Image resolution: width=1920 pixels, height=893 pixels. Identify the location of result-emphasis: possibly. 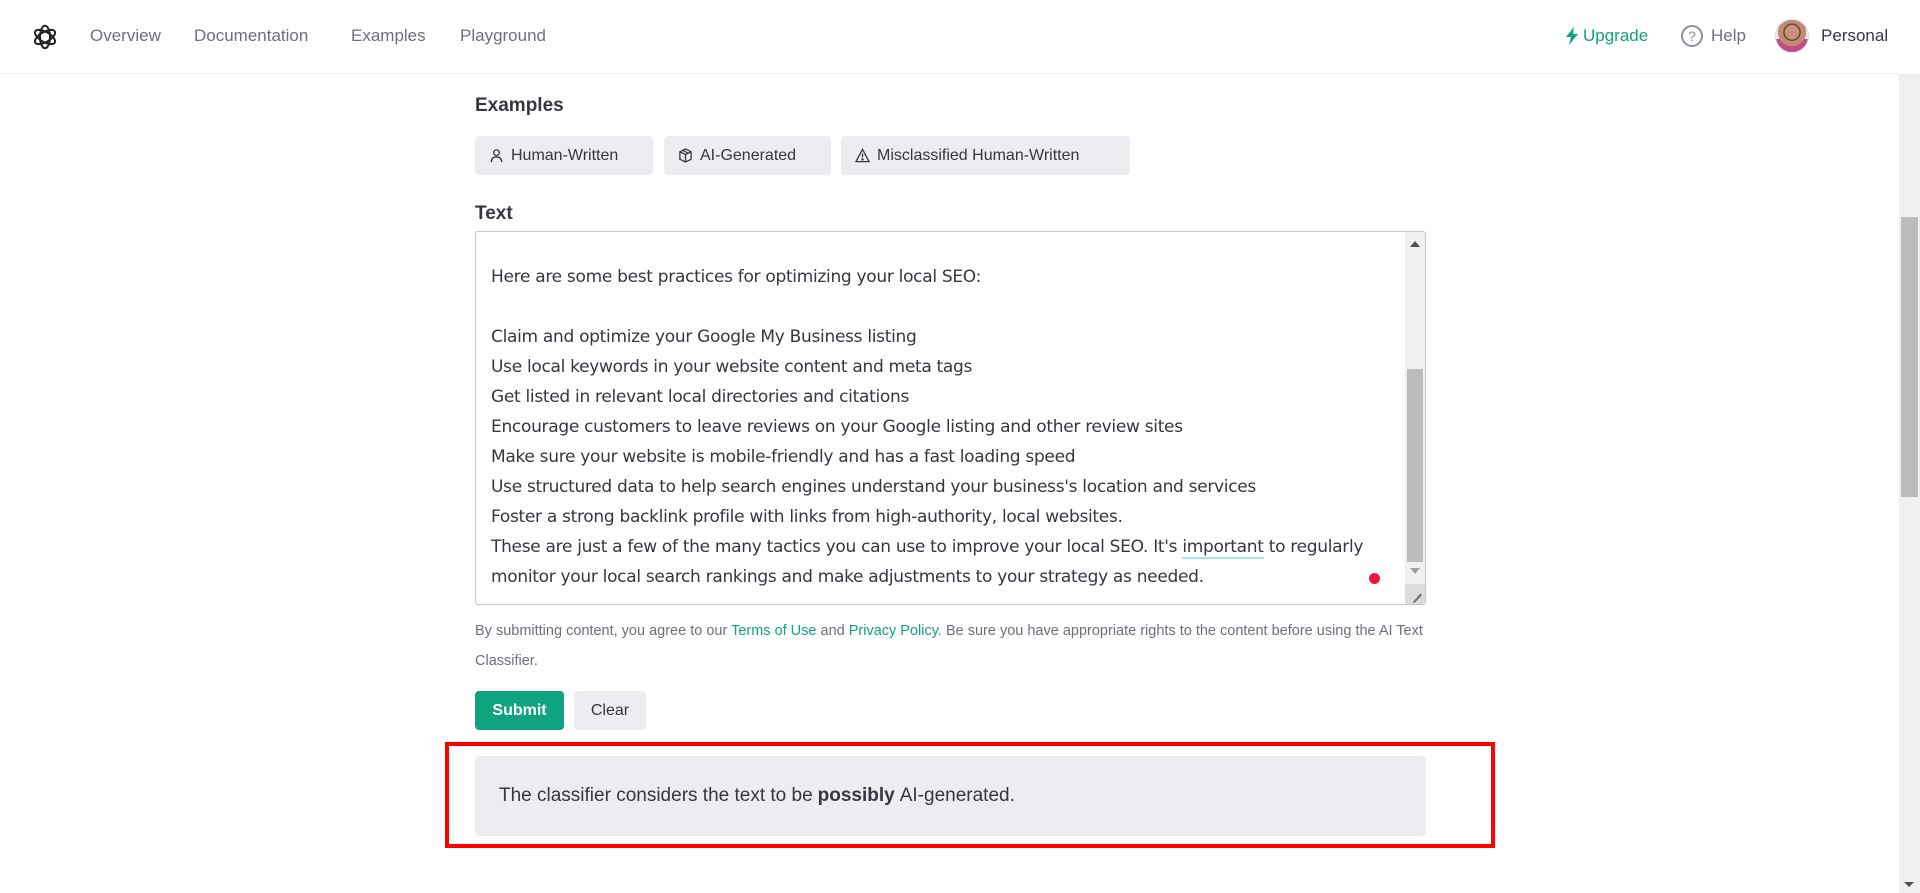
(856, 795).